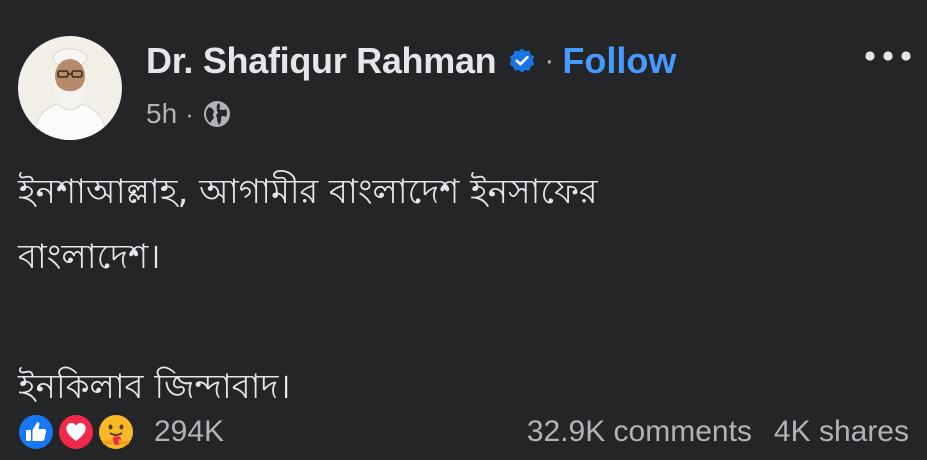 This screenshot has width=927, height=460. What do you see at coordinates (321, 61) in the screenshot?
I see `author-name: Dr. Shafiqur Rahman` at bounding box center [321, 61].